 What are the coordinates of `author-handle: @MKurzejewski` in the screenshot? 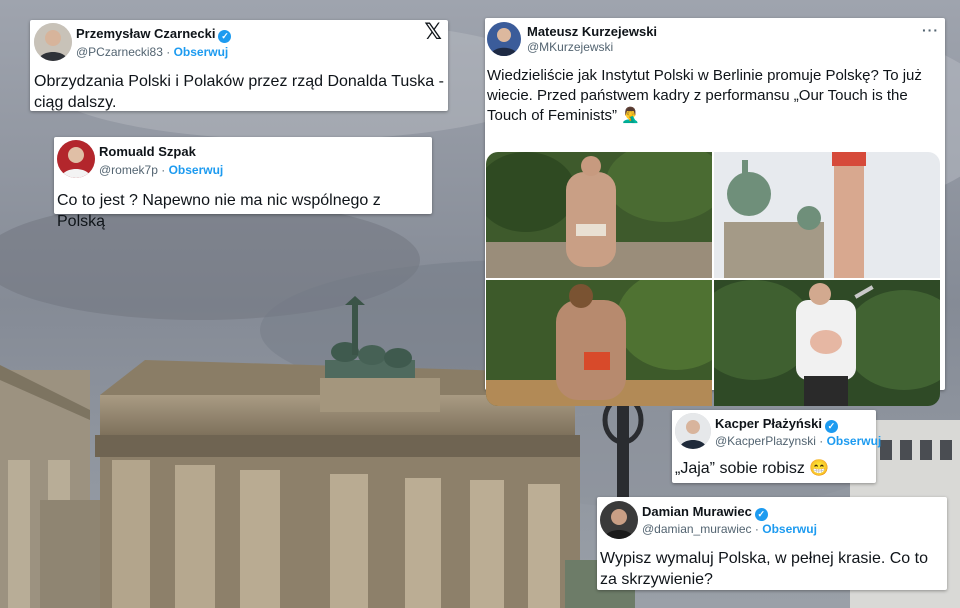 It's located at (570, 47).